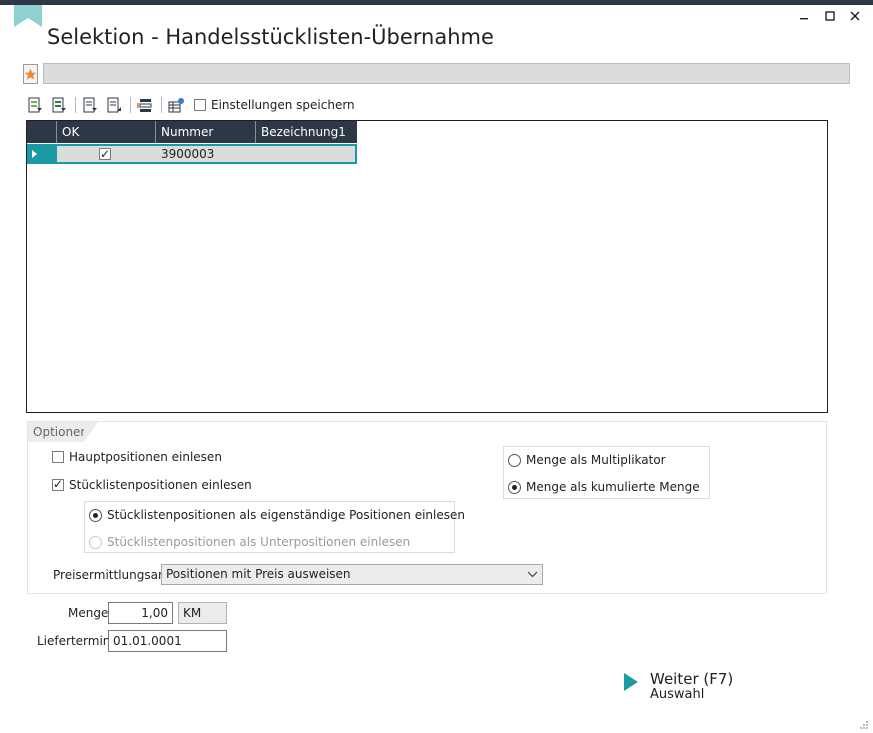 The width and height of the screenshot is (873, 733). Describe the element at coordinates (140, 613) in the screenshot. I see `menge-field: 1,00` at that location.